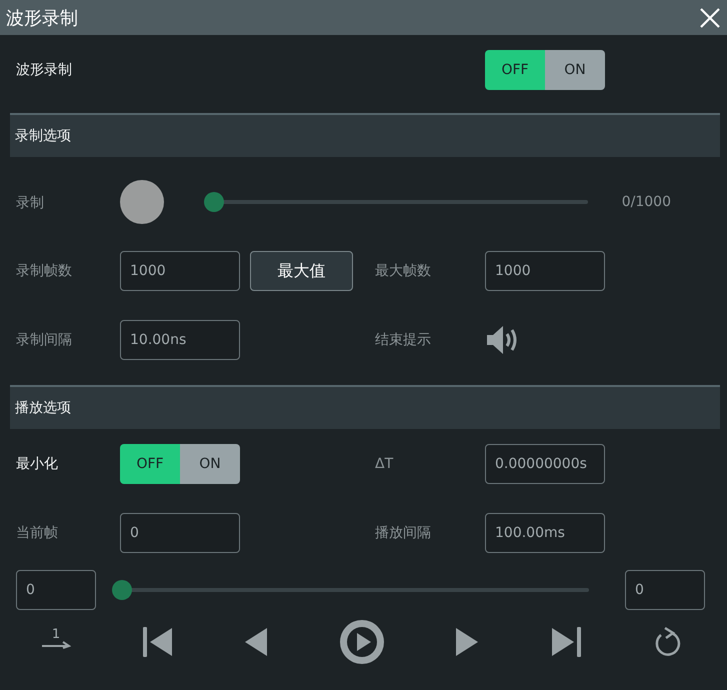 This screenshot has width=727, height=690. I want to click on slider-thumb, so click(122, 590).